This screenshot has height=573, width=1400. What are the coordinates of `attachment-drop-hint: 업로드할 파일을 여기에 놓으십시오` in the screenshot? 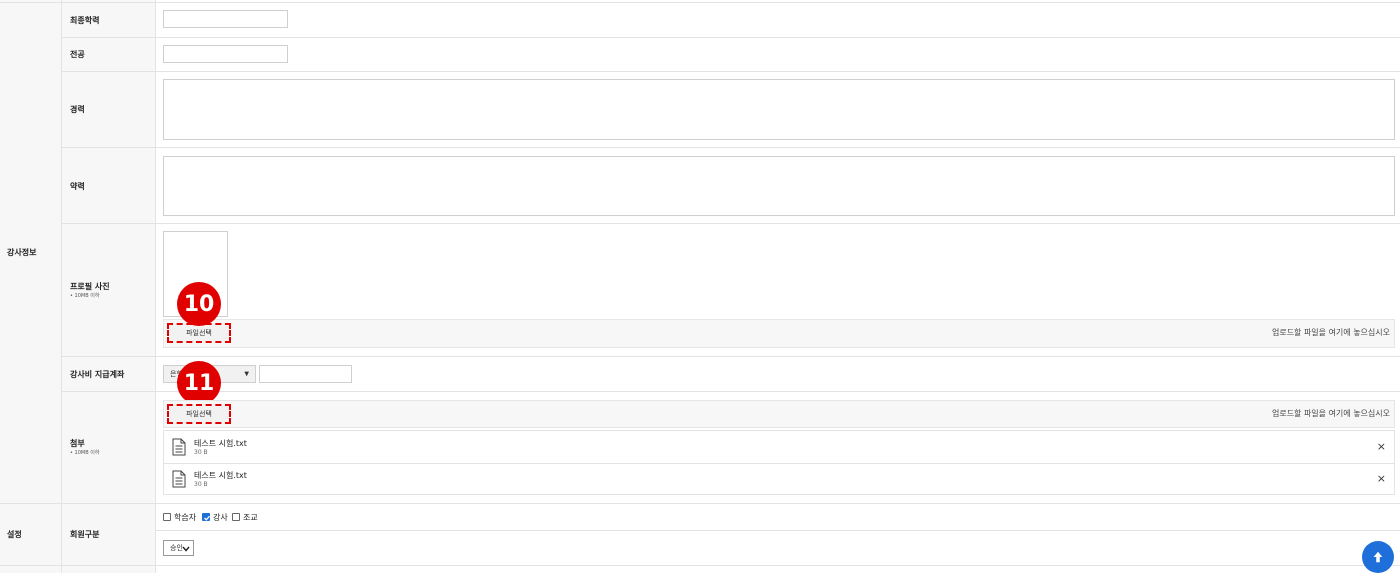 It's located at (1330, 413).